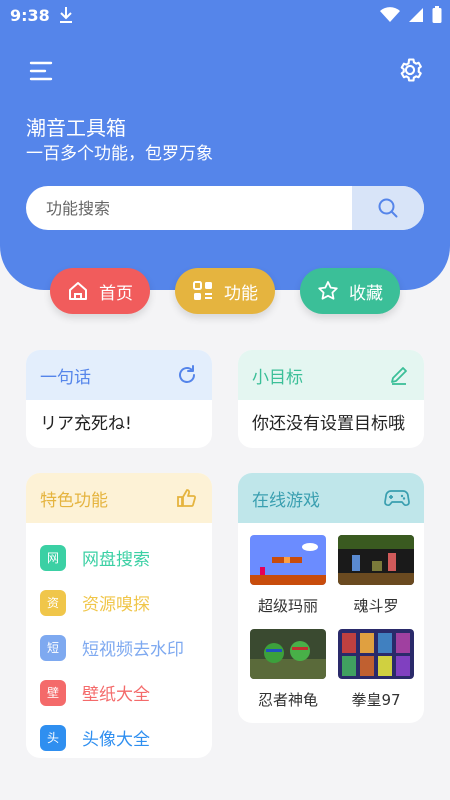 This screenshot has height=800, width=450. I want to click on games-card: 在线游戏 超级玛丽 魂斗罗 忍者神龟 拳皇97, so click(331, 598).